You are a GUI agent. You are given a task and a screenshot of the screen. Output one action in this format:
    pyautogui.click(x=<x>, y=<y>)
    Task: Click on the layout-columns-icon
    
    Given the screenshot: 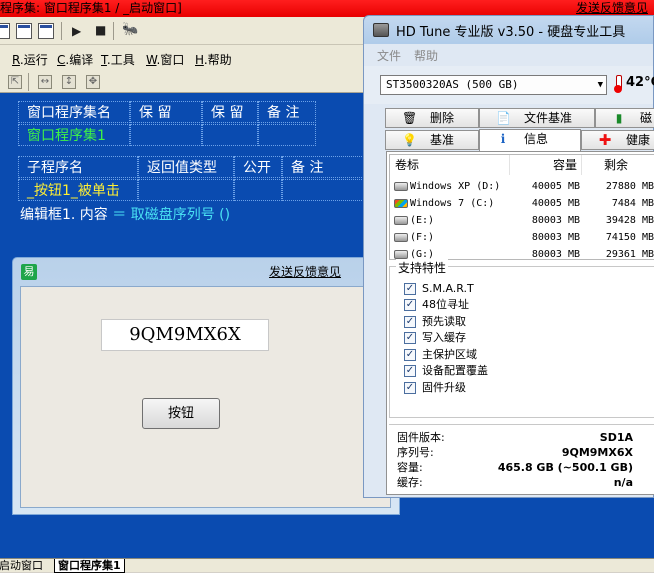 What is the action you would take?
    pyautogui.click(x=46, y=31)
    